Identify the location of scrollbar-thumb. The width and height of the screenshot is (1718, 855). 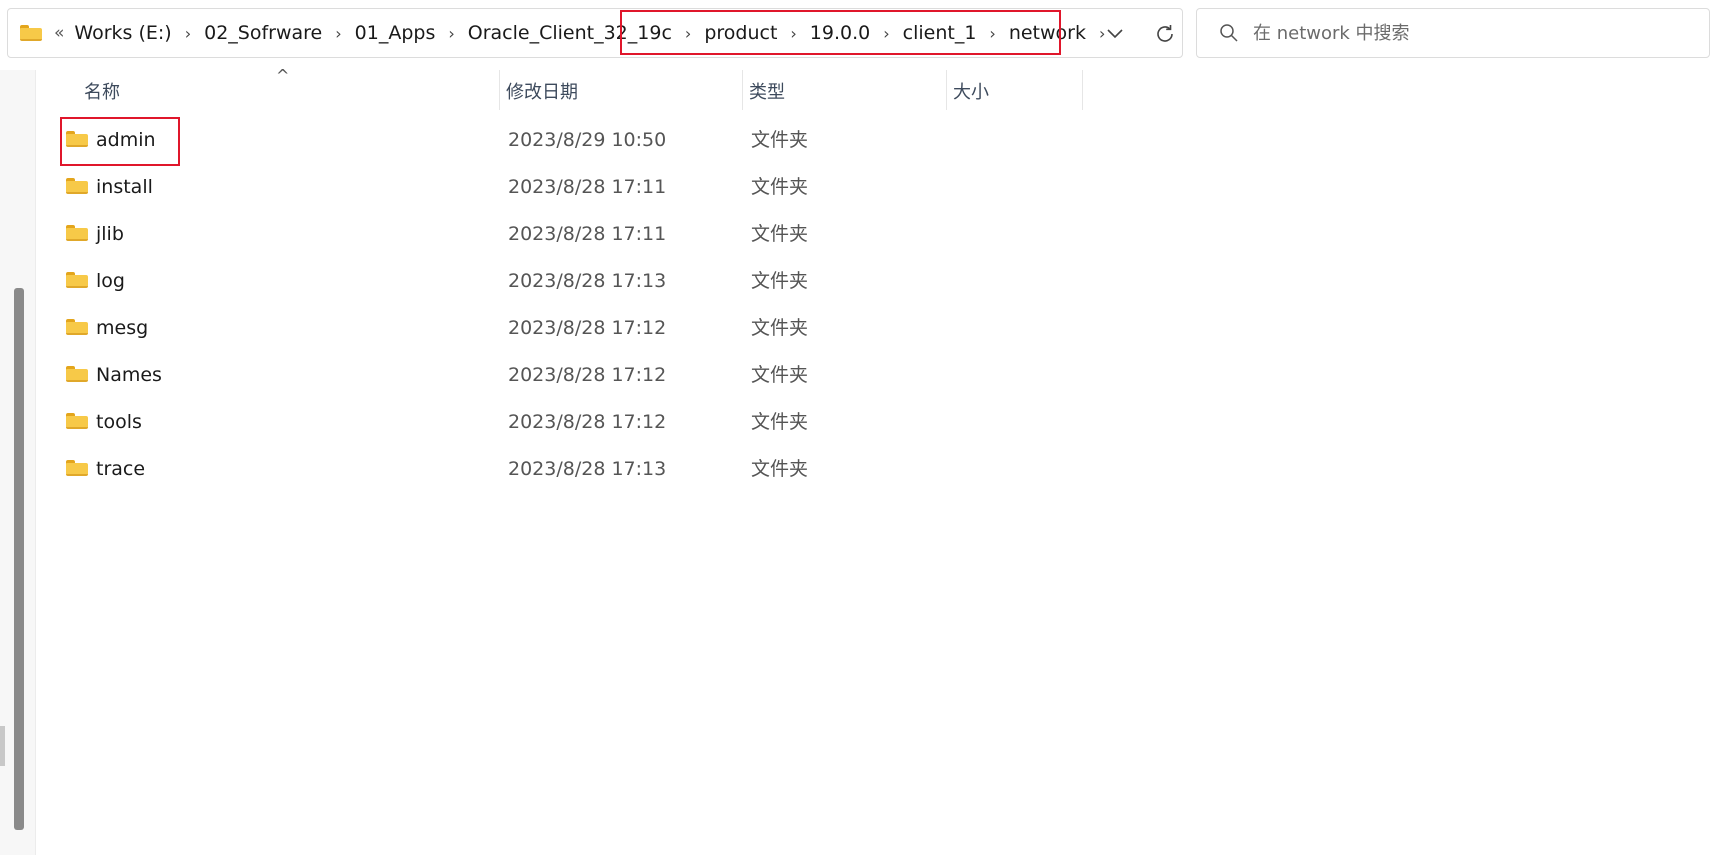
(19, 559).